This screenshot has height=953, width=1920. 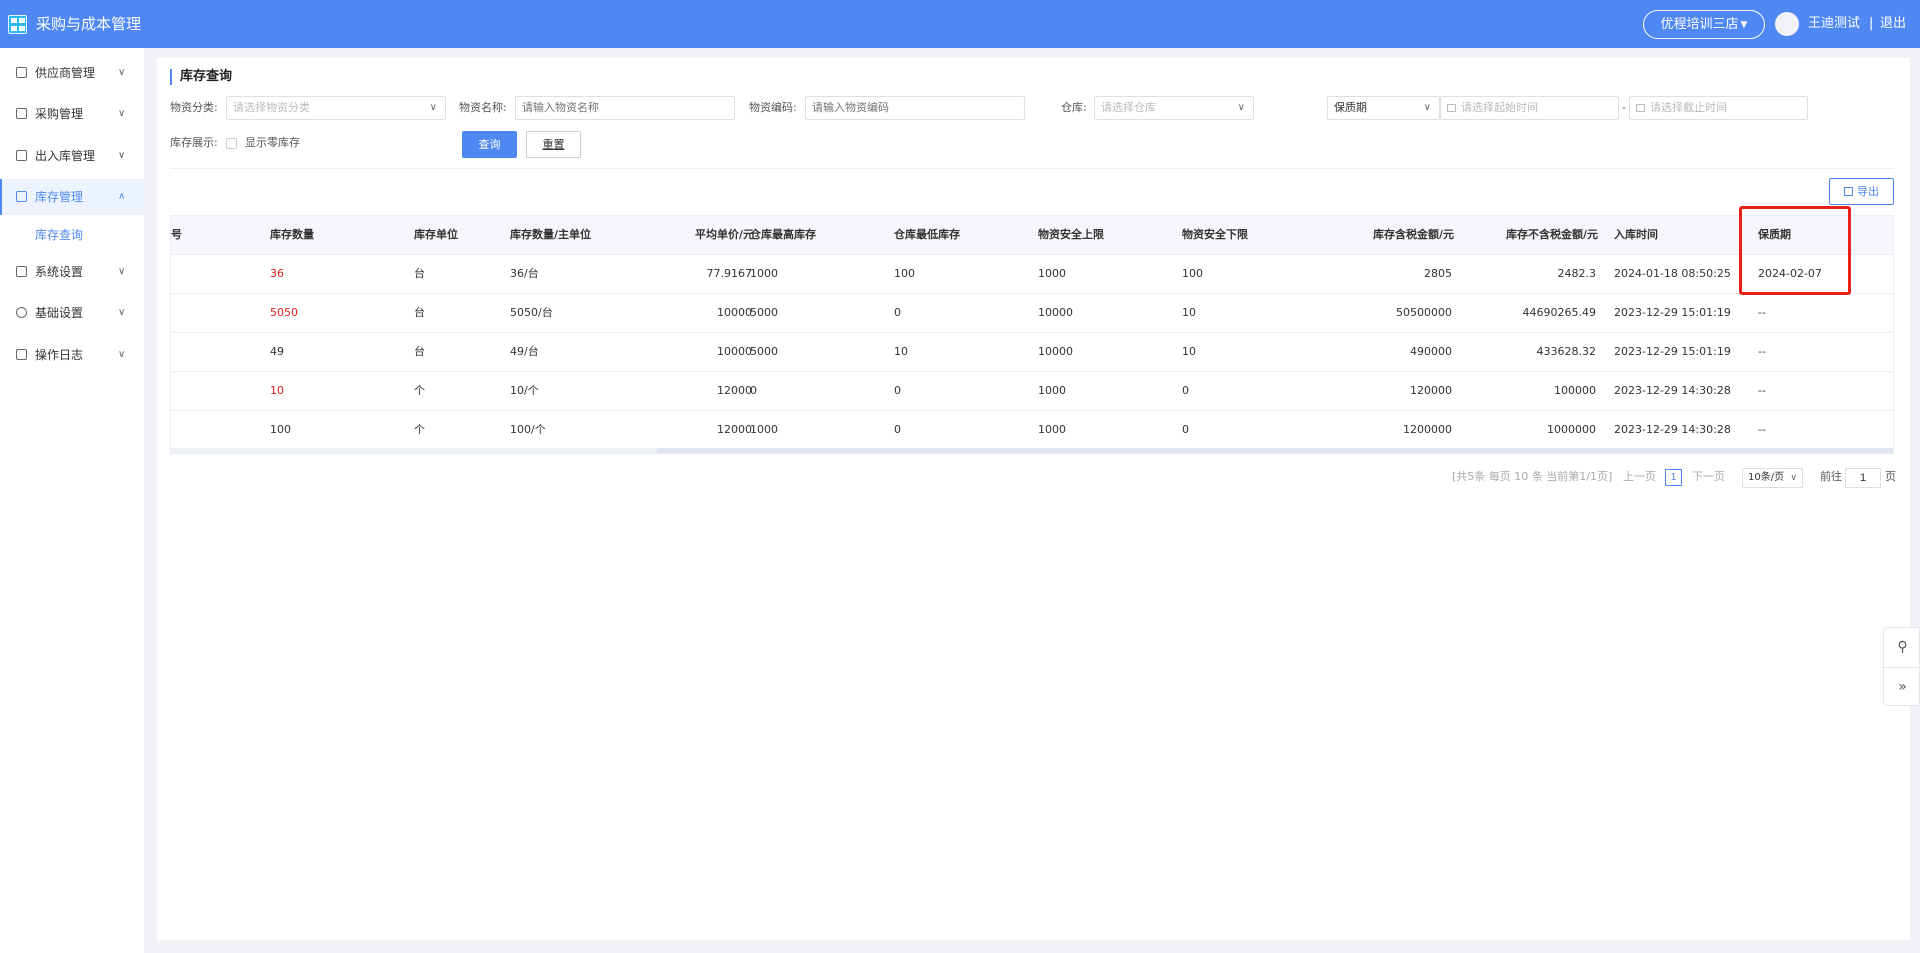 What do you see at coordinates (1636, 234) in the screenshot?
I see `column-header: 入库时间` at bounding box center [1636, 234].